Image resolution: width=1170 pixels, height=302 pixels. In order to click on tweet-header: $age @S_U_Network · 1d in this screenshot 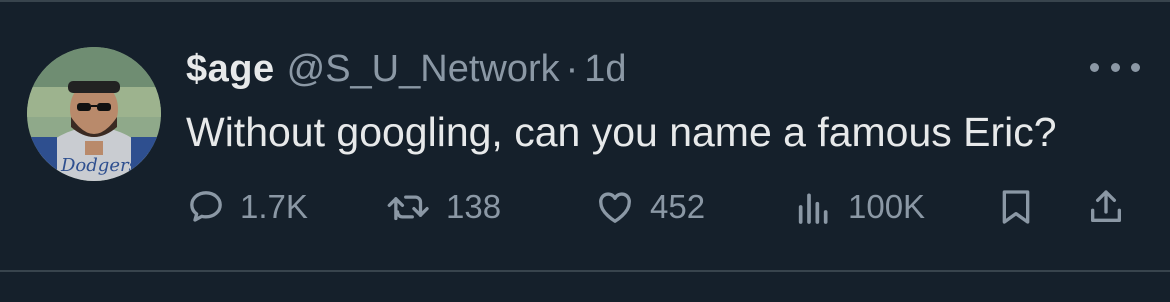, I will do `click(406, 69)`.